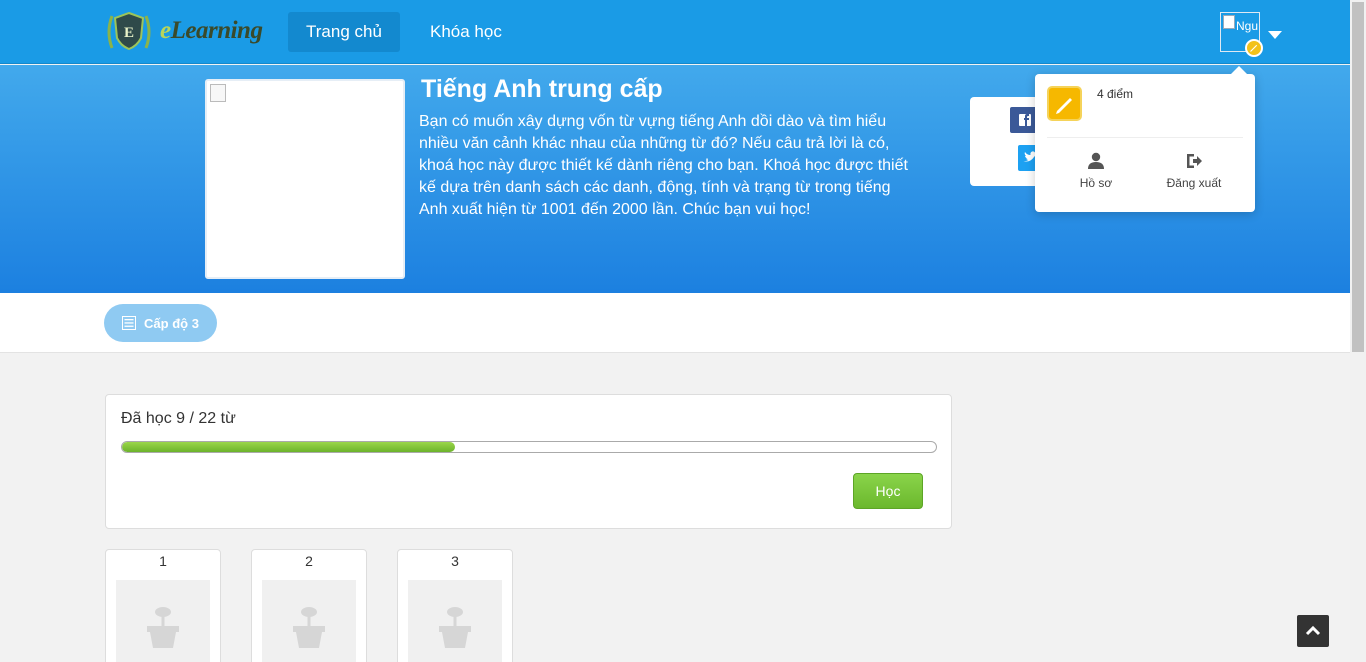 This screenshot has width=1366, height=662. I want to click on course-image, so click(305, 179).